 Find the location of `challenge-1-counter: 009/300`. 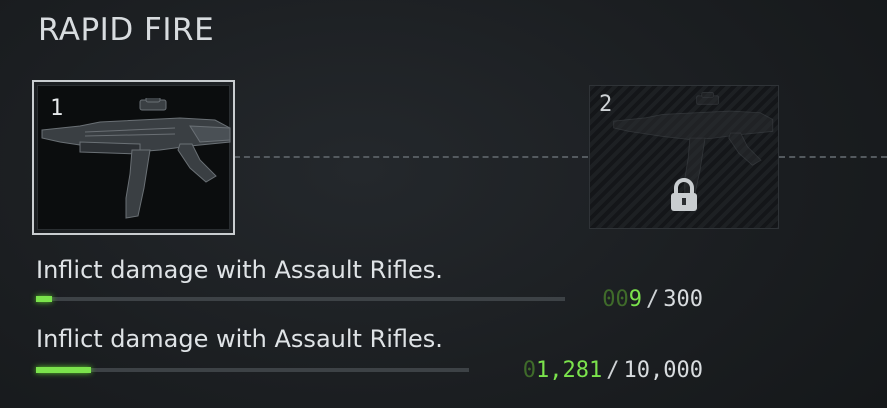

challenge-1-counter: 009/300 is located at coordinates (652, 299).